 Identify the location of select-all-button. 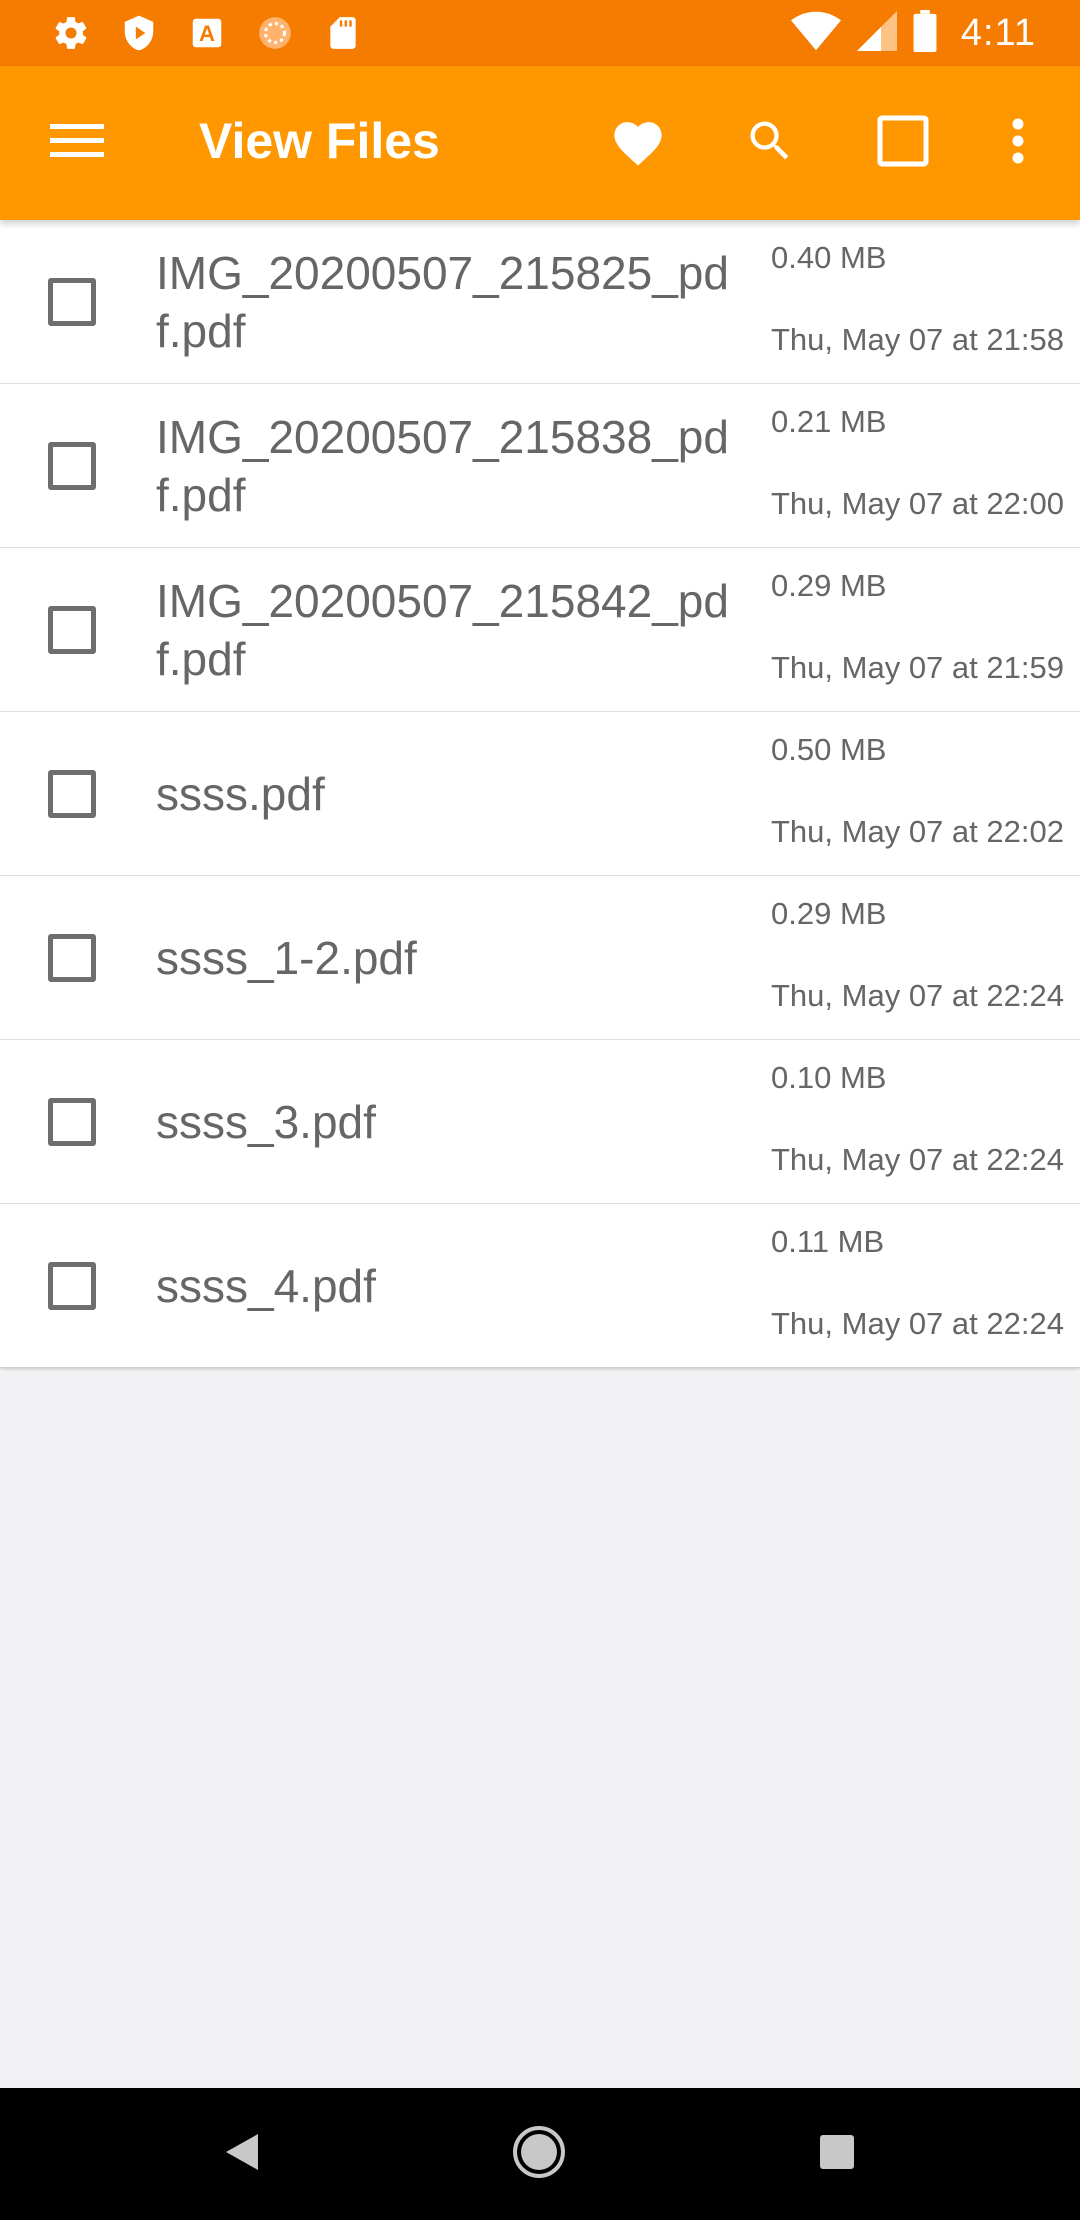
(903, 143).